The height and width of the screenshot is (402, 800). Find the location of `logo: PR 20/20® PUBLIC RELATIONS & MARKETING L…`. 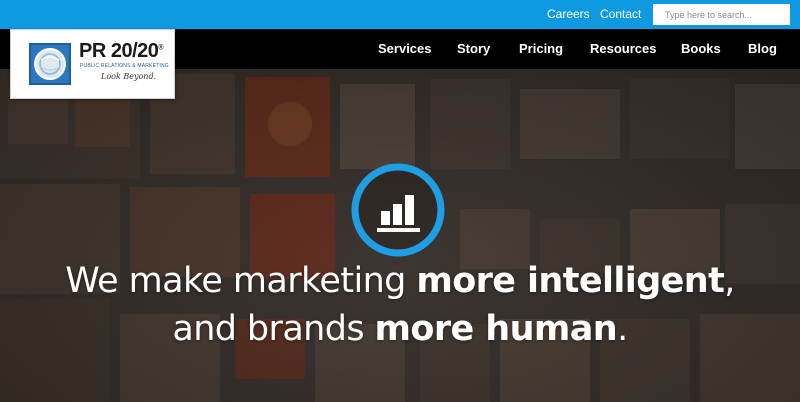

logo: PR 20/20® PUBLIC RELATIONS & MARKETING L… is located at coordinates (92, 64).